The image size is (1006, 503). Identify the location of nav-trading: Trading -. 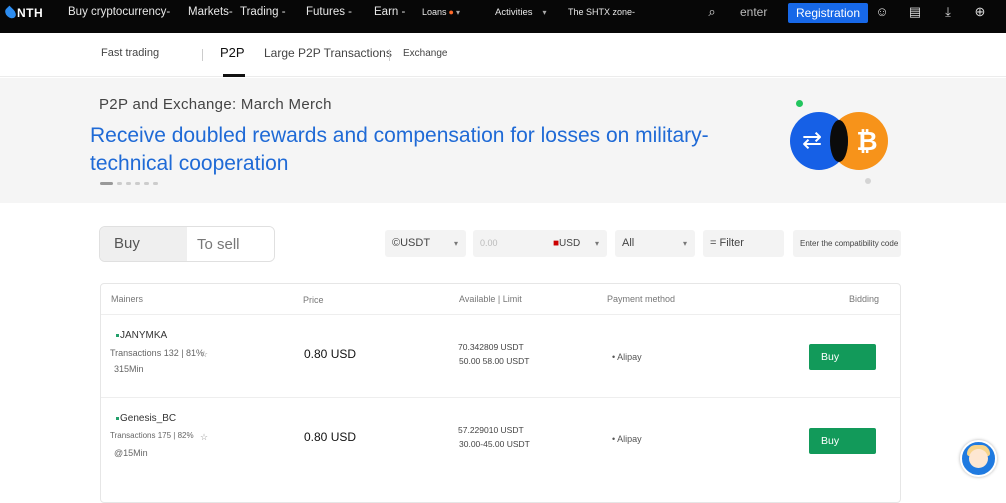
(263, 16).